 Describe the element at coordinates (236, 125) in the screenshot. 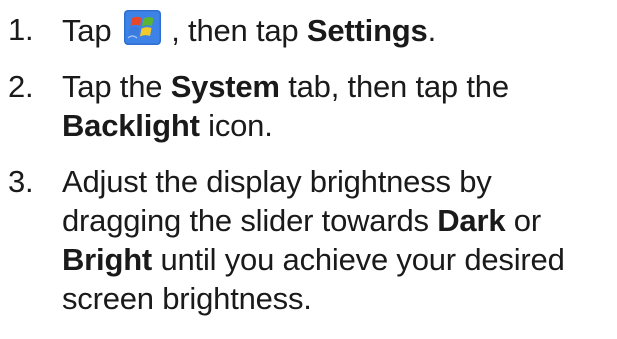

I see `step-text: icon.` at that location.